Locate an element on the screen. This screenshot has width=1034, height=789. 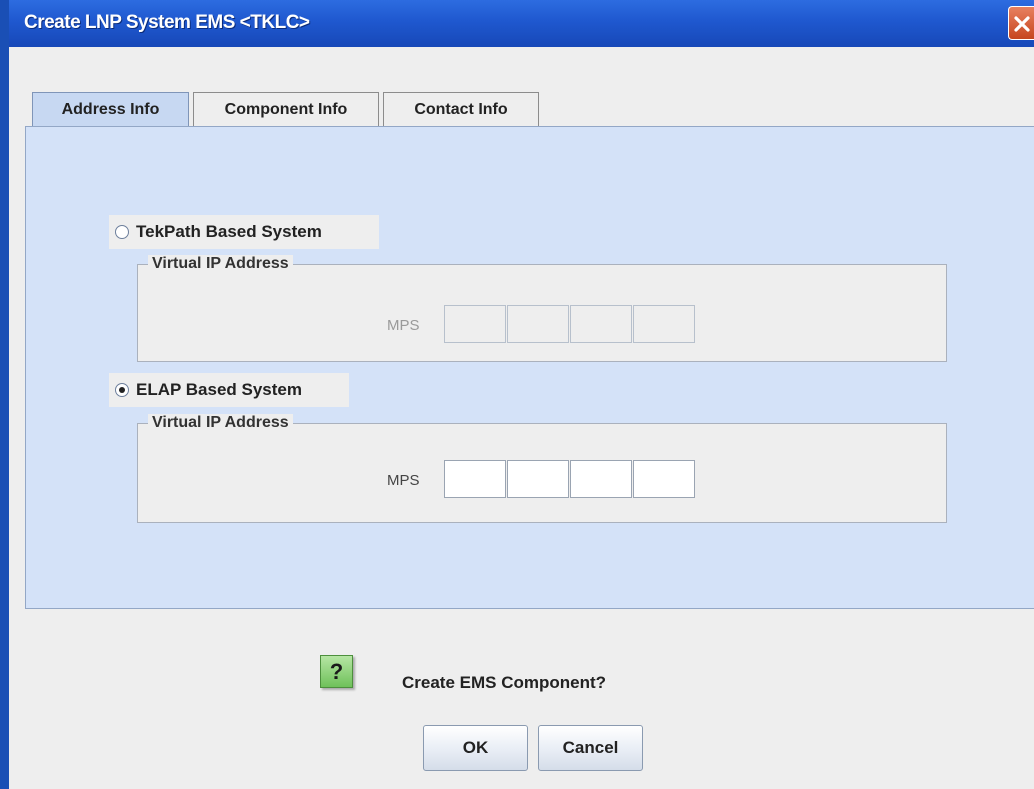
elap-virtual-ip-group: Virtual IP Address MPS is located at coordinates (542, 468).